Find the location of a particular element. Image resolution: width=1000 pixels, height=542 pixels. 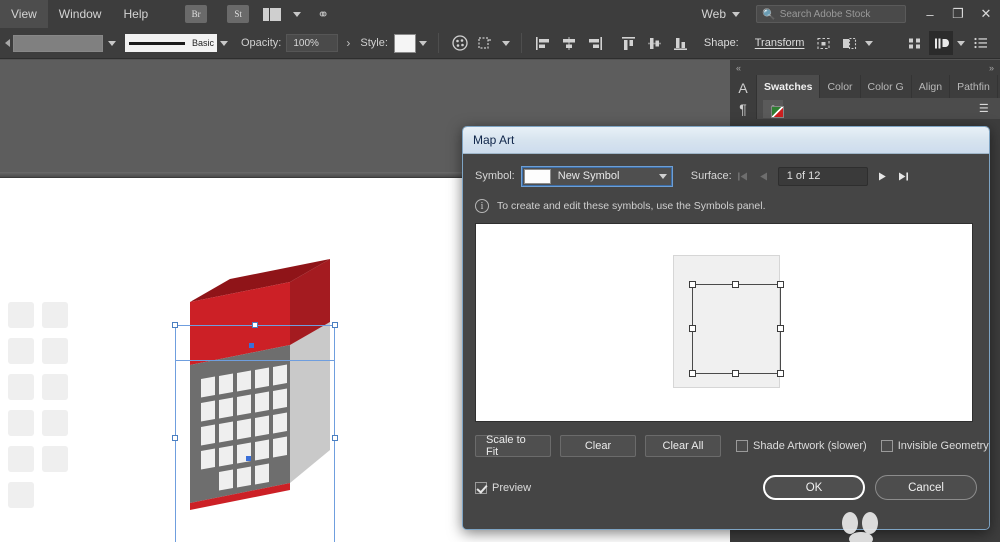

isolate-selected-icon is located at coordinates (823, 43).